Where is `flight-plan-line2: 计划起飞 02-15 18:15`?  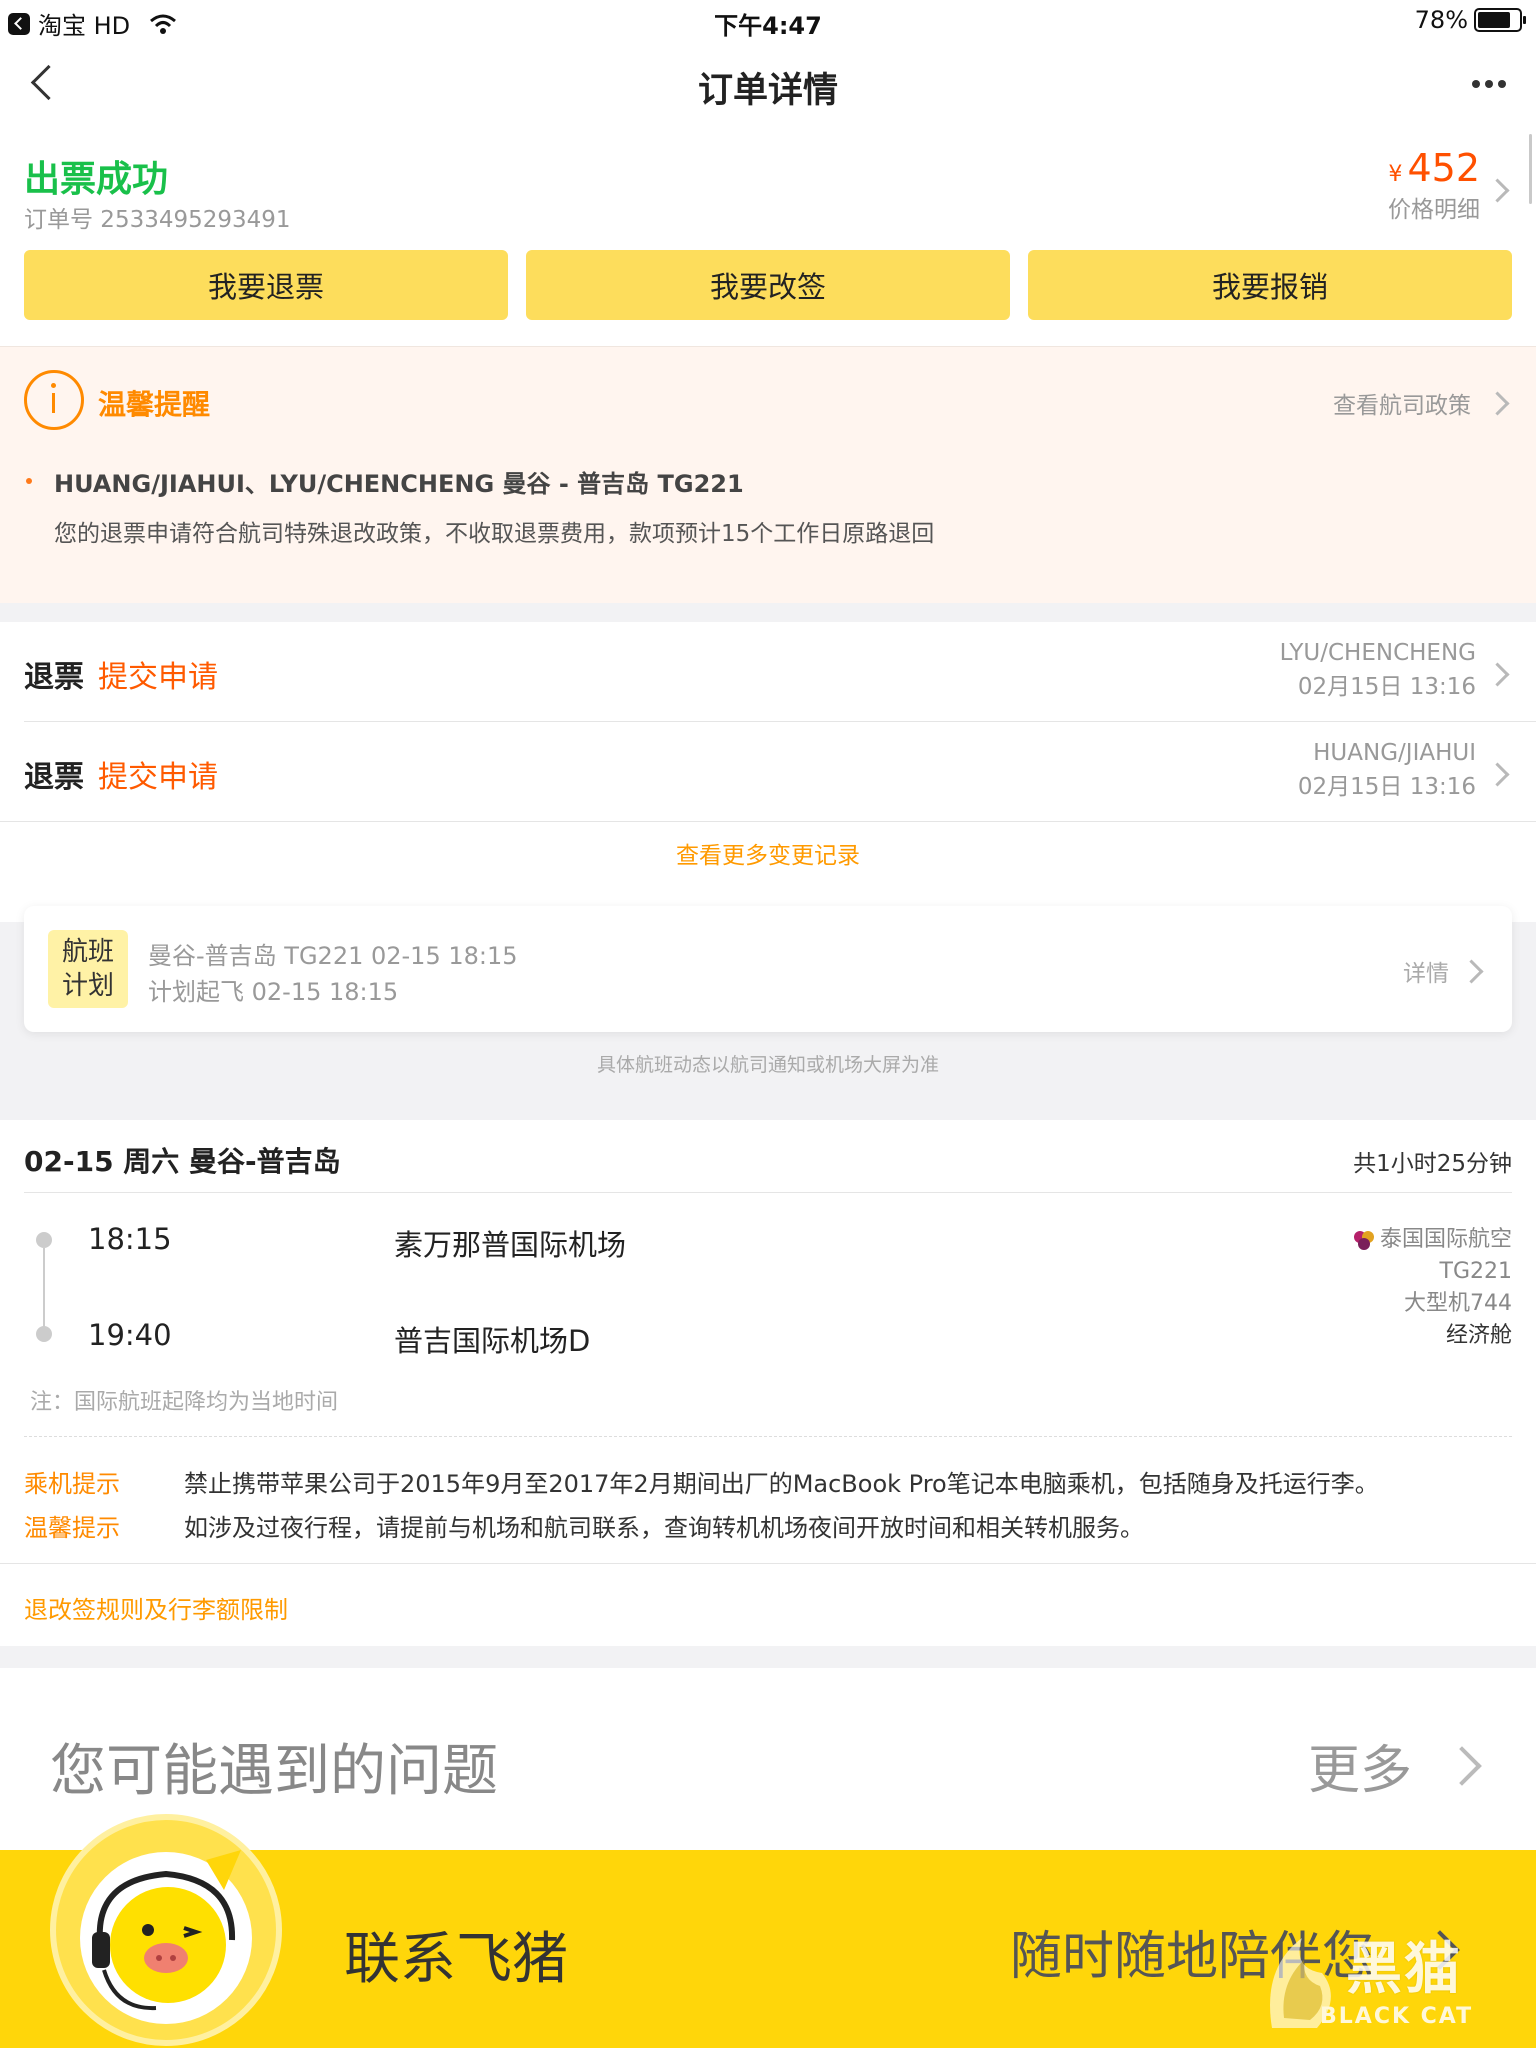
flight-plan-line2: 计划起飞 02-15 18:15 is located at coordinates (273, 992).